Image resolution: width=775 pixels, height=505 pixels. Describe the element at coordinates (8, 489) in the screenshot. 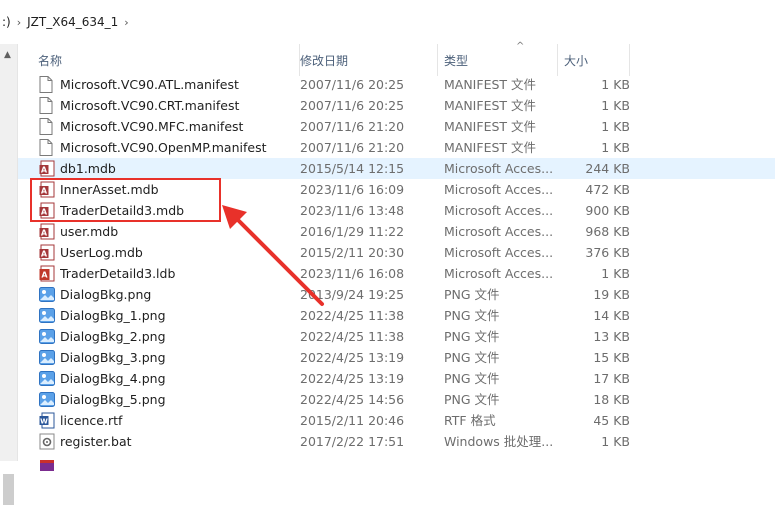

I see `scrollbar-thumb` at that location.